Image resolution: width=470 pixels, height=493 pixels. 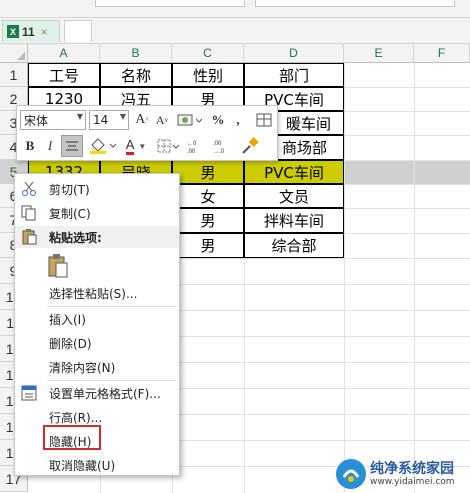 I want to click on accounting-icon, so click(x=190, y=120).